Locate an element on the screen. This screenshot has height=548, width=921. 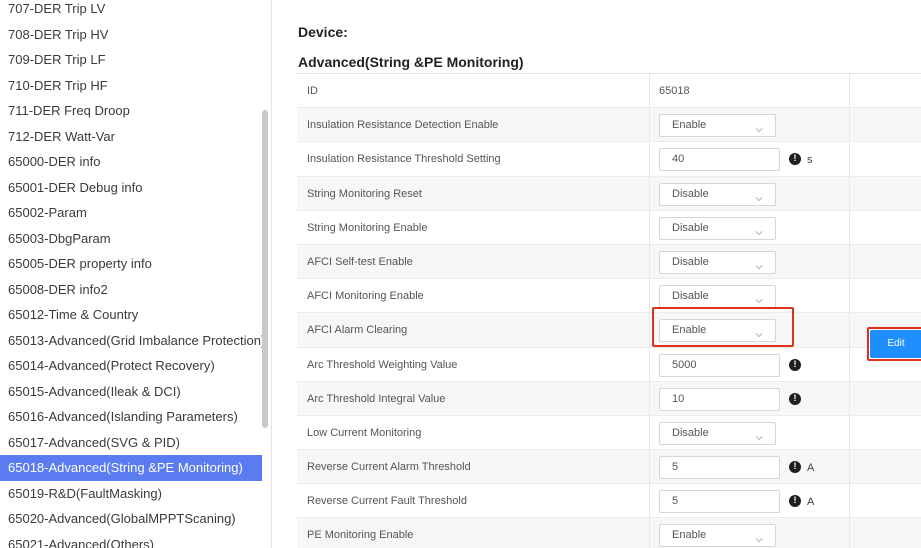
row-label: Reverse Current Fault Threshold is located at coordinates (387, 501).